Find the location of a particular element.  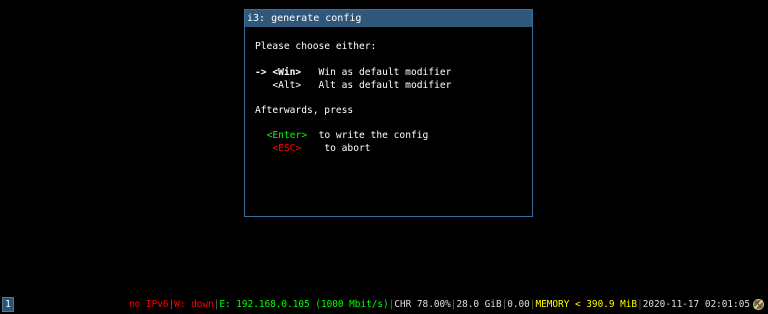

memory-status: MEMORY < 390.9 MiB is located at coordinates (586, 304).